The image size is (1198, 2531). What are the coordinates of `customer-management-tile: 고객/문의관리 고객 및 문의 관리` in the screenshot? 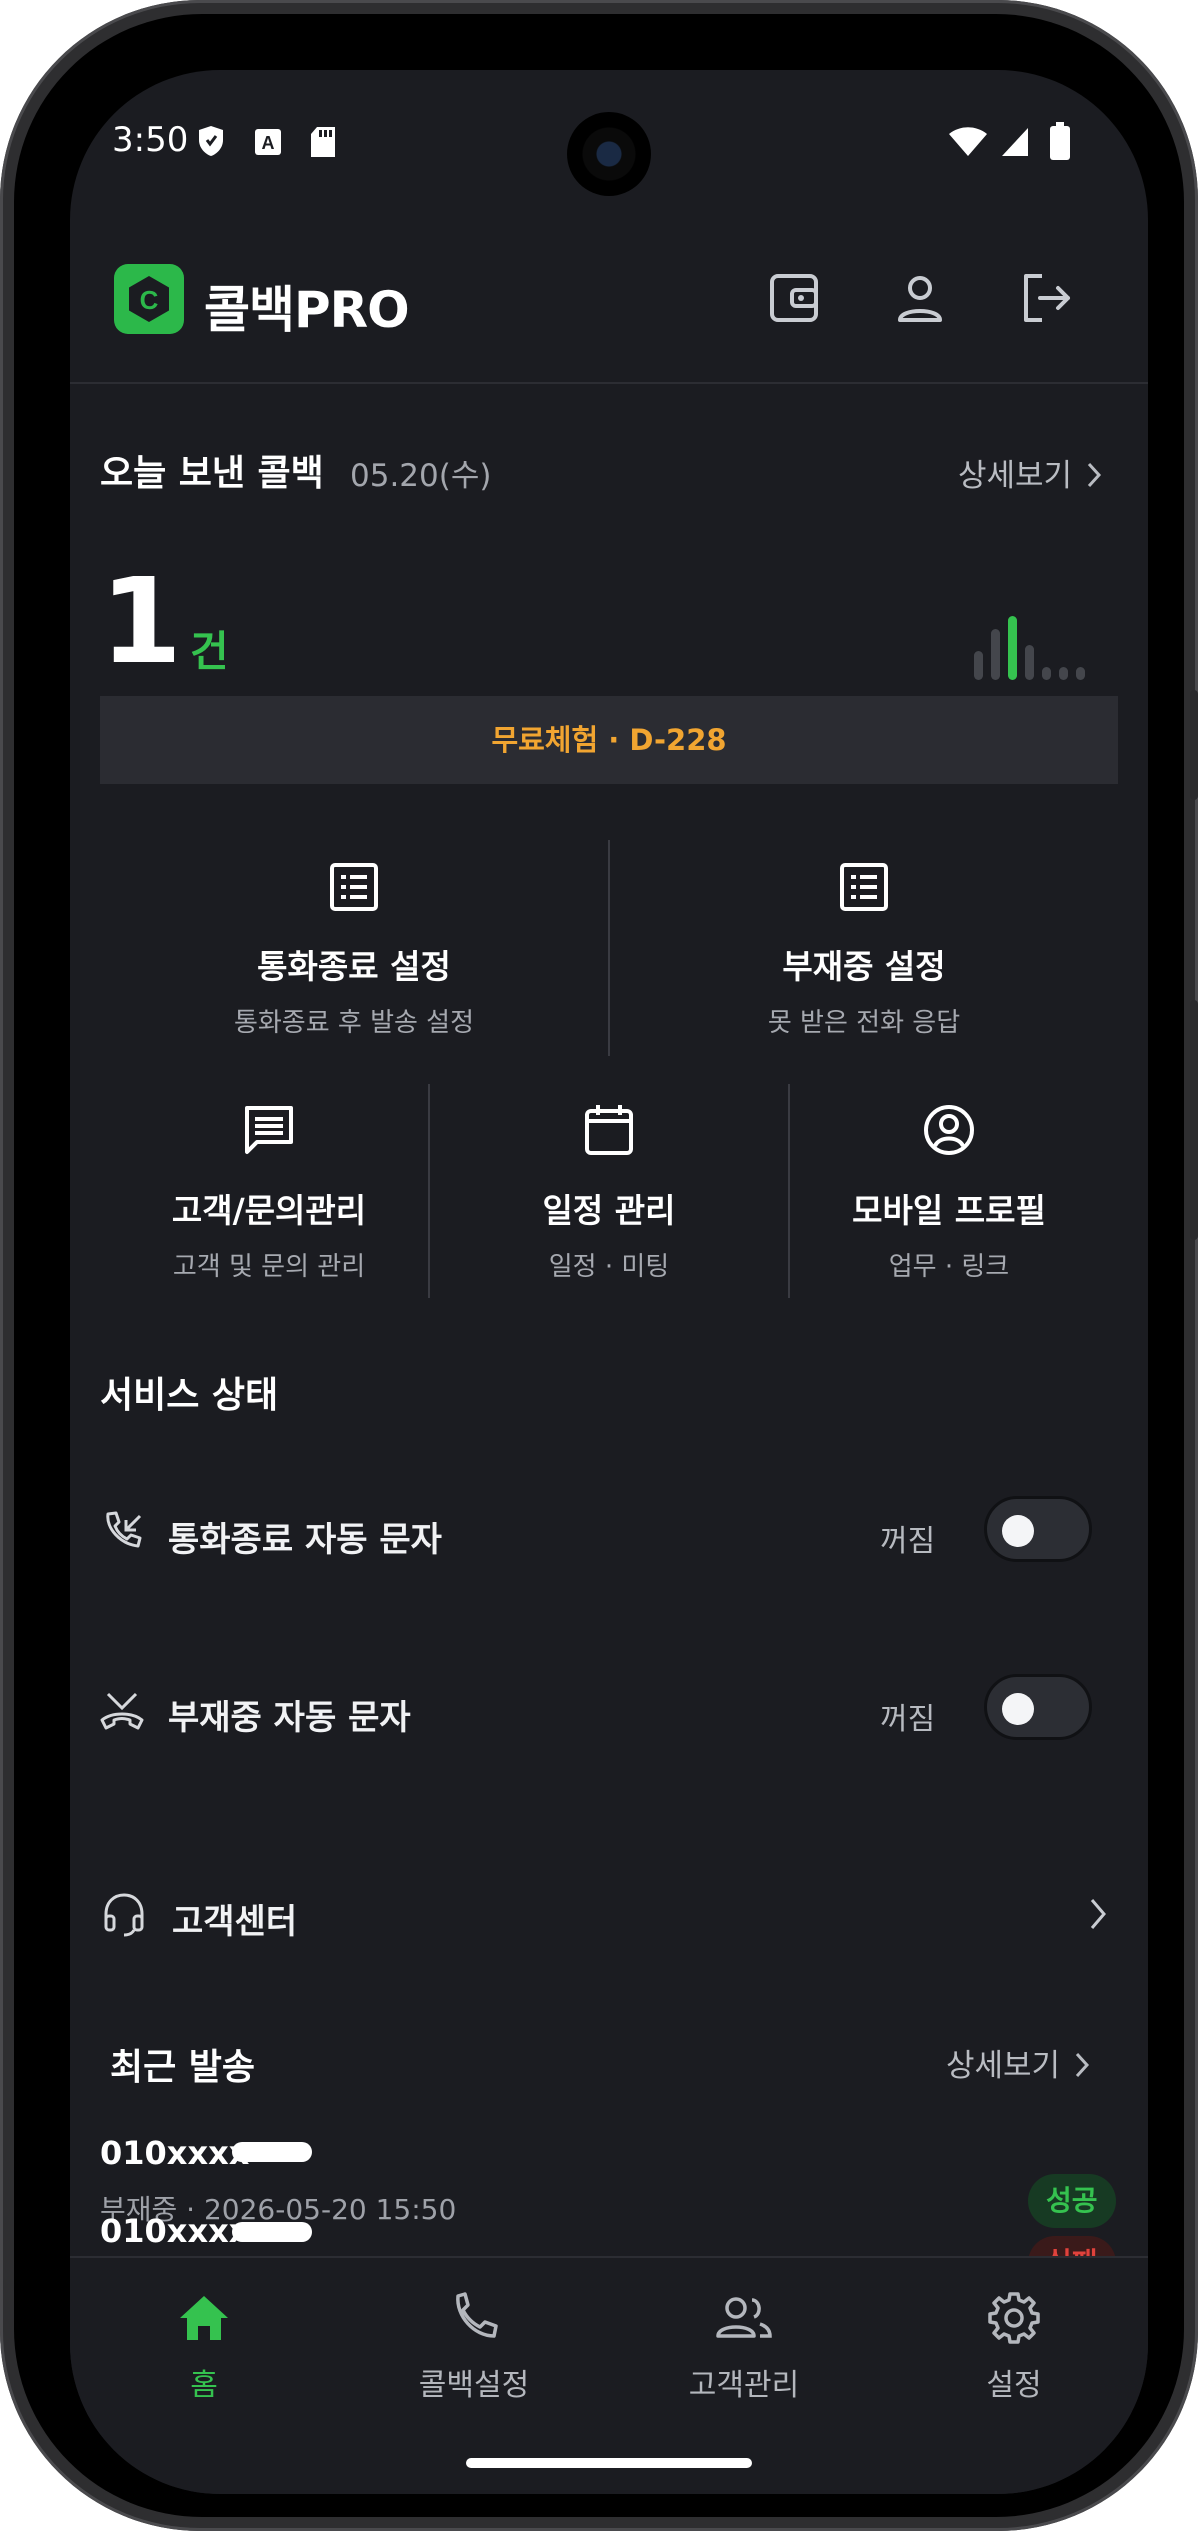 It's located at (269, 1192).